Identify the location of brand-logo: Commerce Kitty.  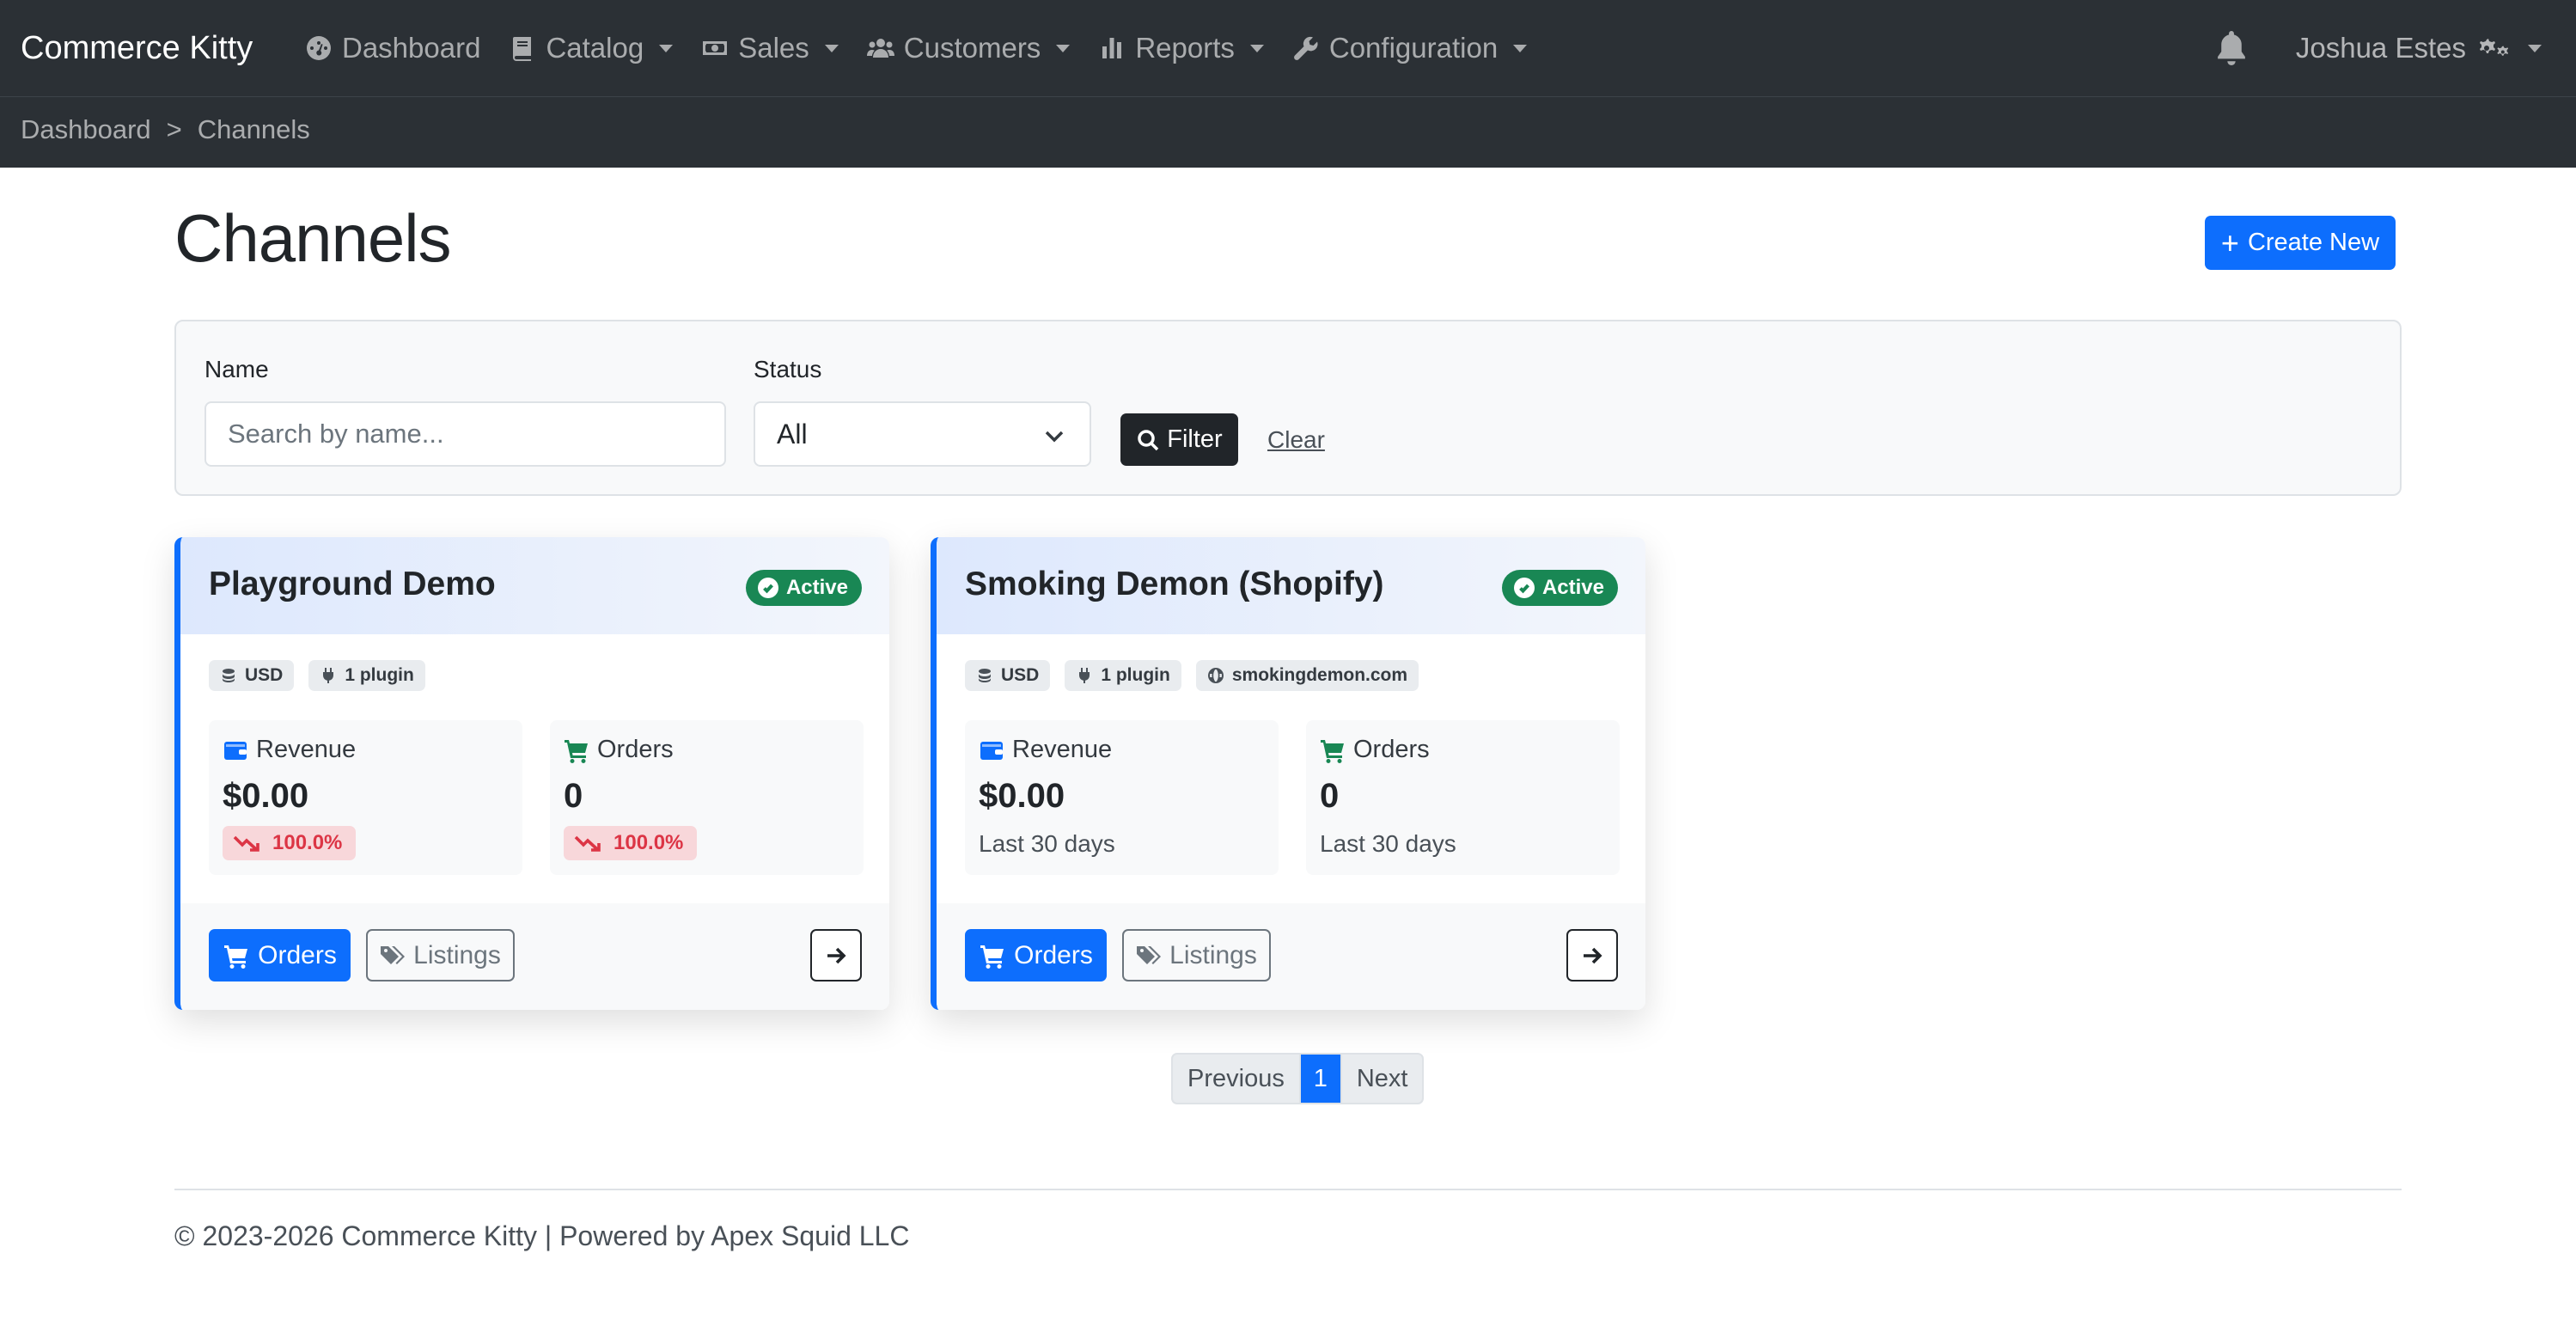
(137, 48).